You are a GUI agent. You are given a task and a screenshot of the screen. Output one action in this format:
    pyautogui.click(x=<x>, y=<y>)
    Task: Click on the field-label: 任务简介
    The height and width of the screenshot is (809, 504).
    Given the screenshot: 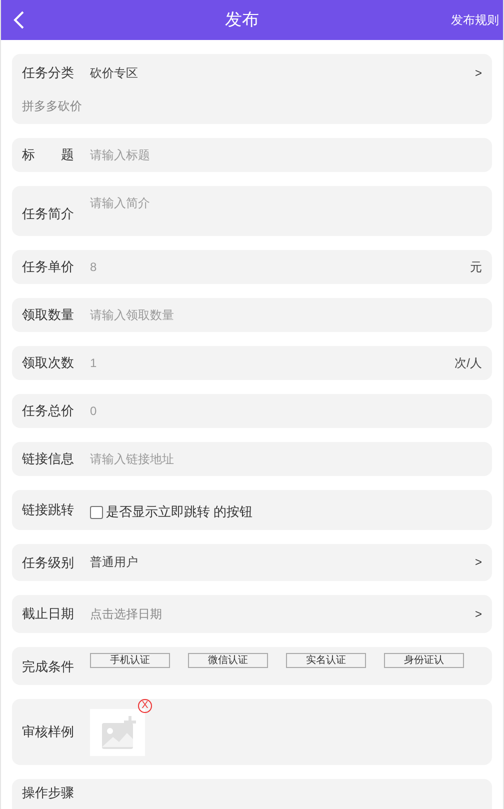 What is the action you would take?
    pyautogui.click(x=48, y=214)
    